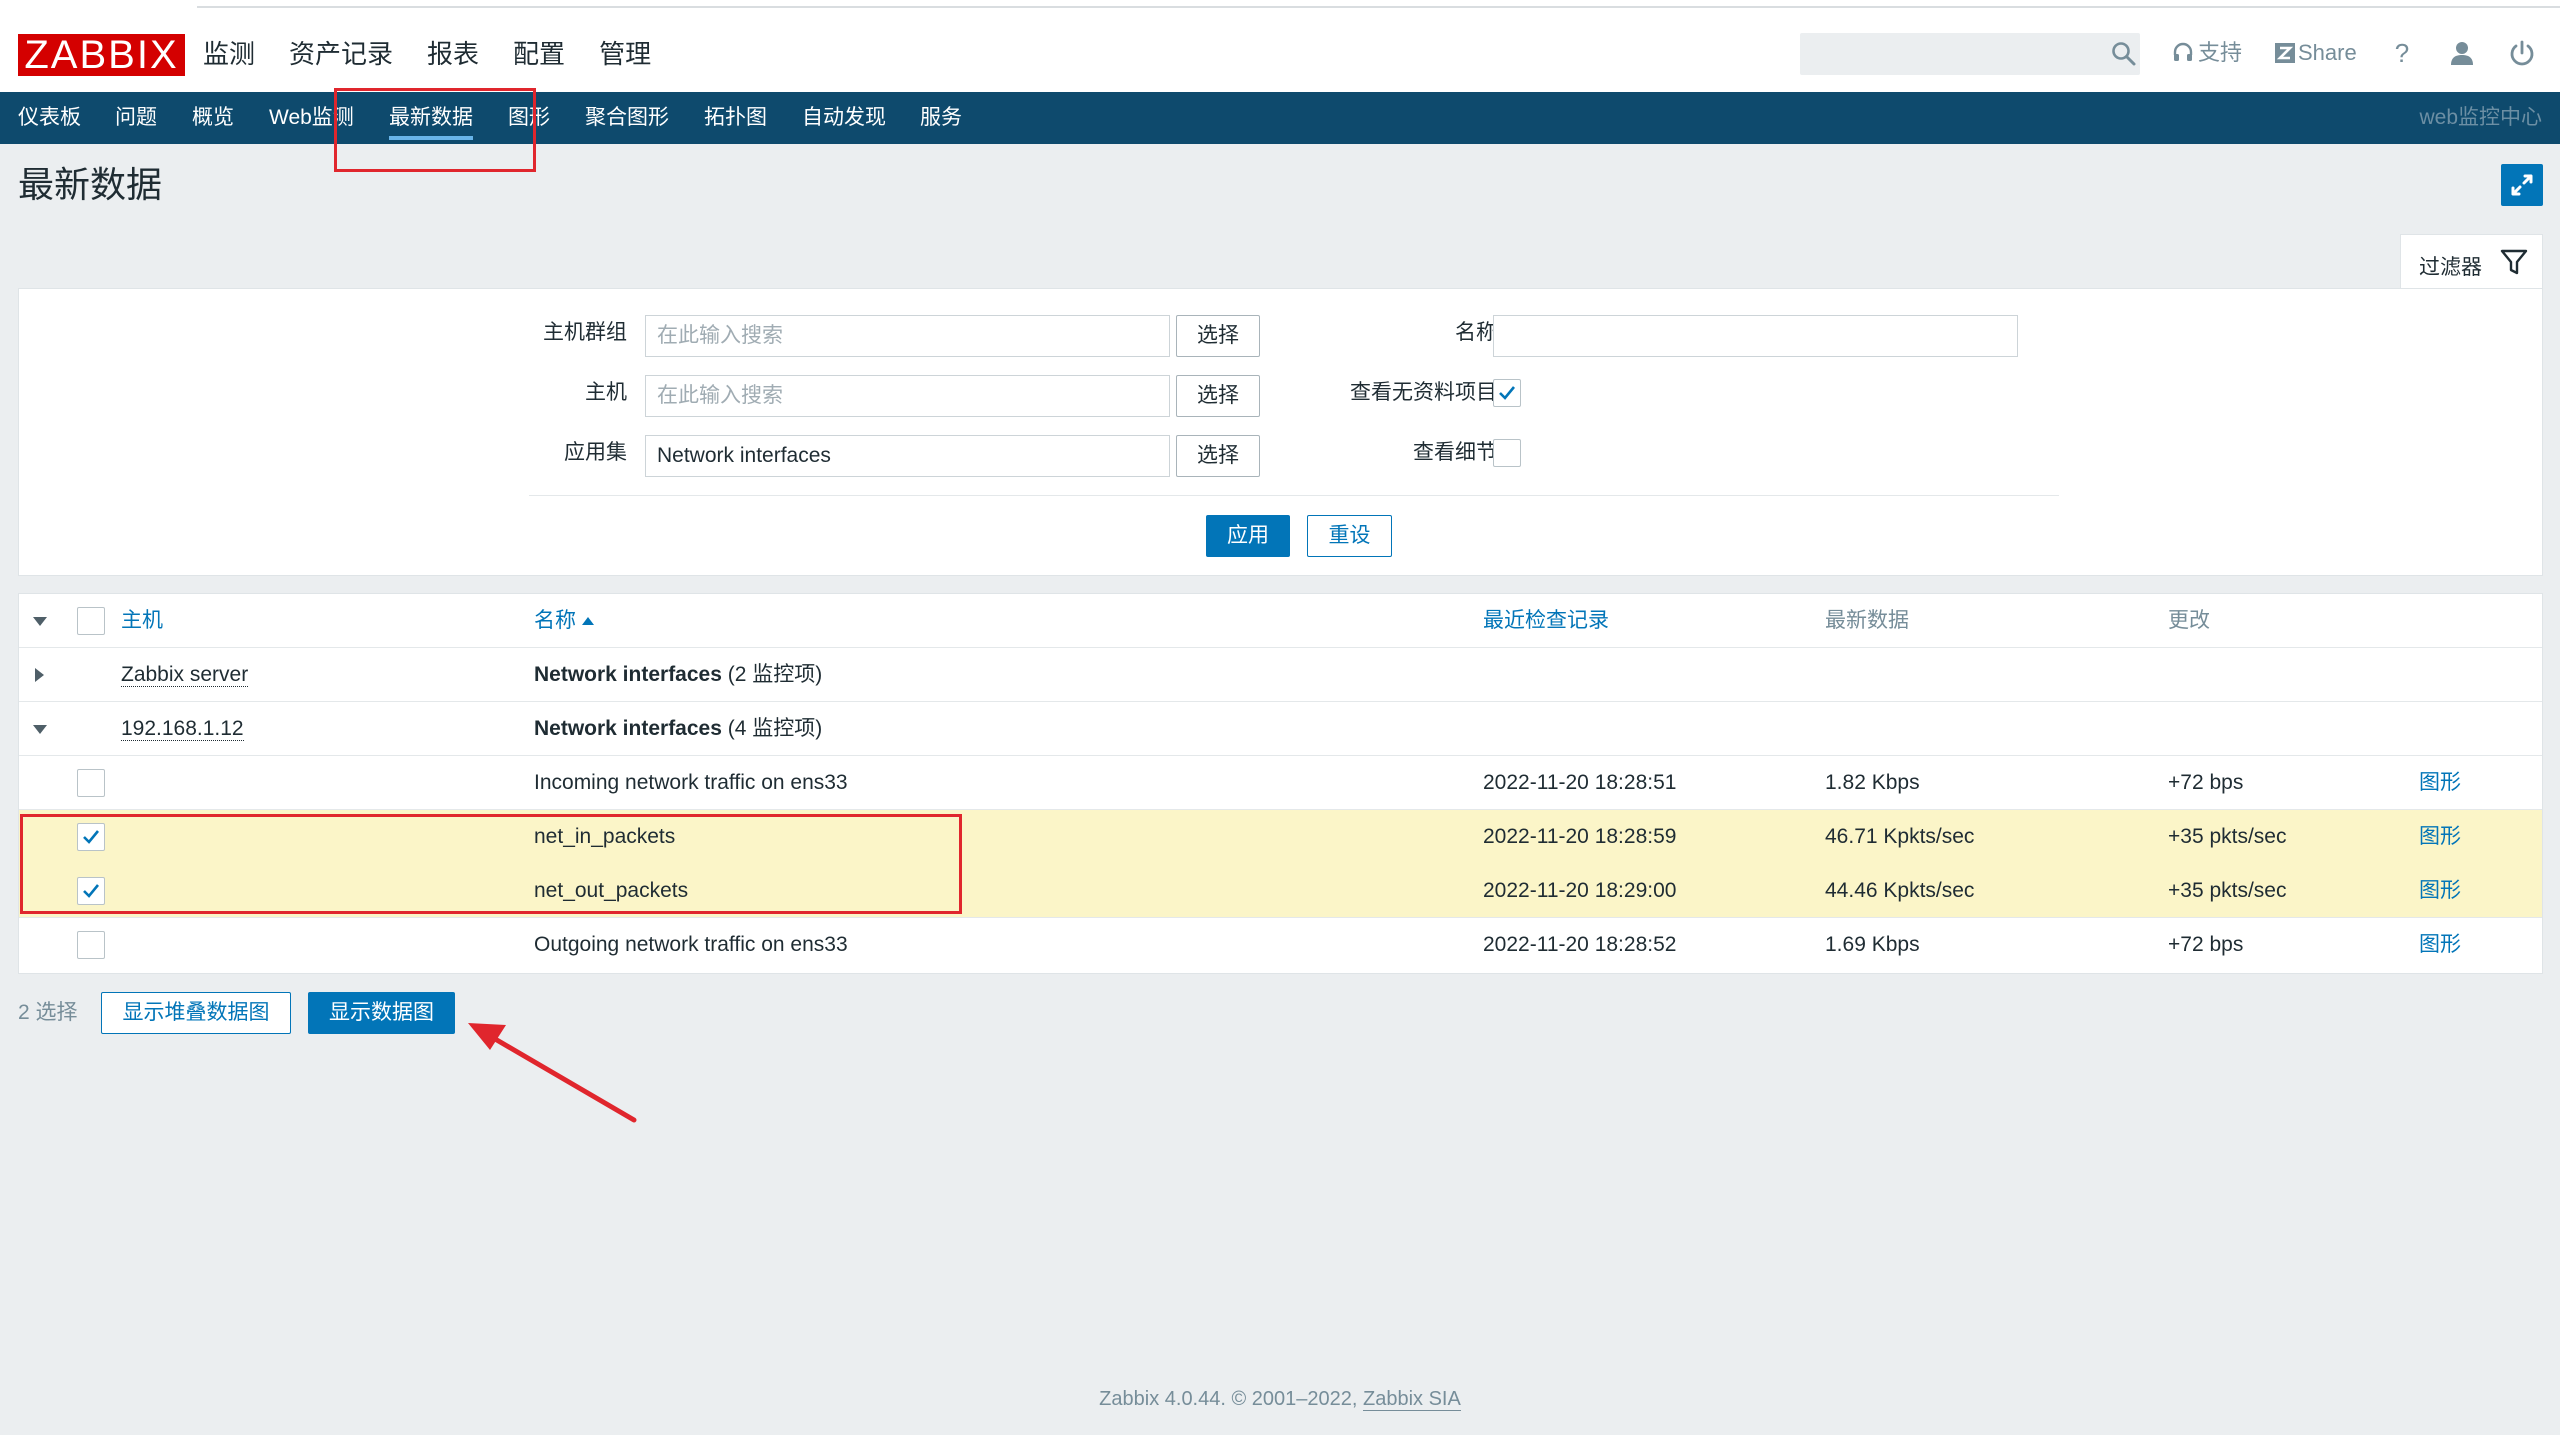 This screenshot has height=1435, width=2560. Describe the element at coordinates (39, 675) in the screenshot. I see `expand-icon` at that location.